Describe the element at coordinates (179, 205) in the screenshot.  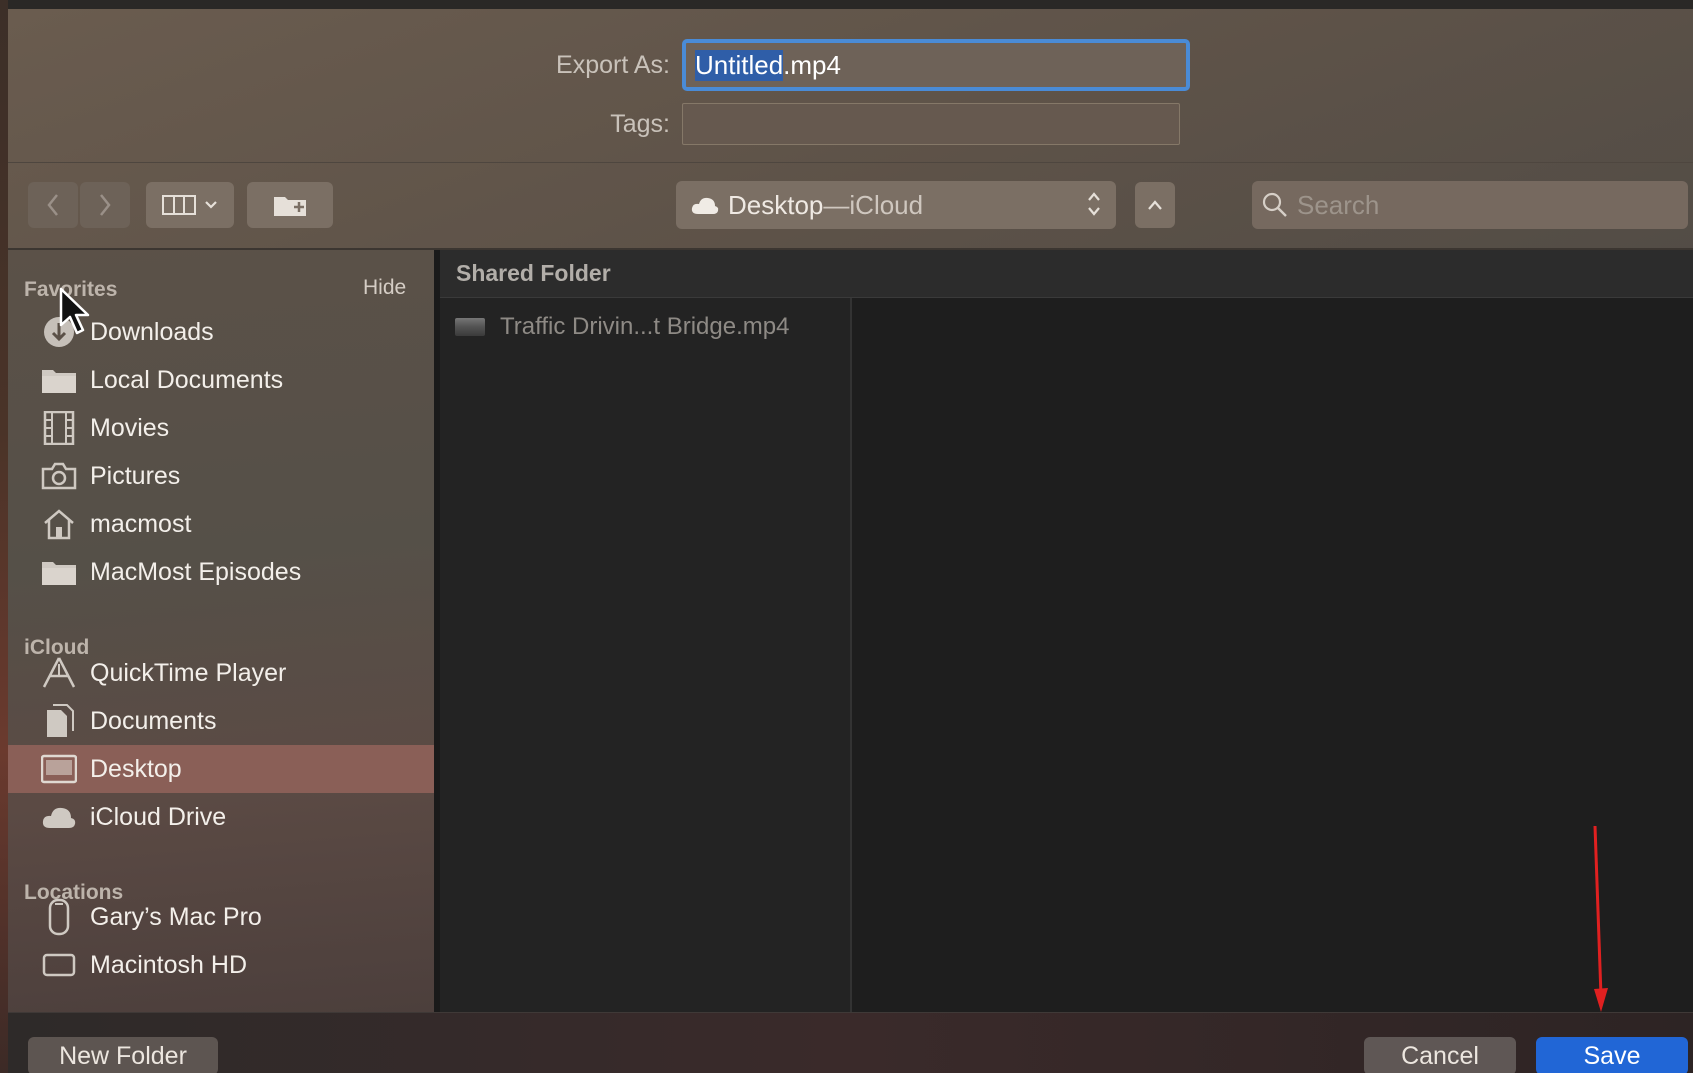
I see `columns-view-icon` at that location.